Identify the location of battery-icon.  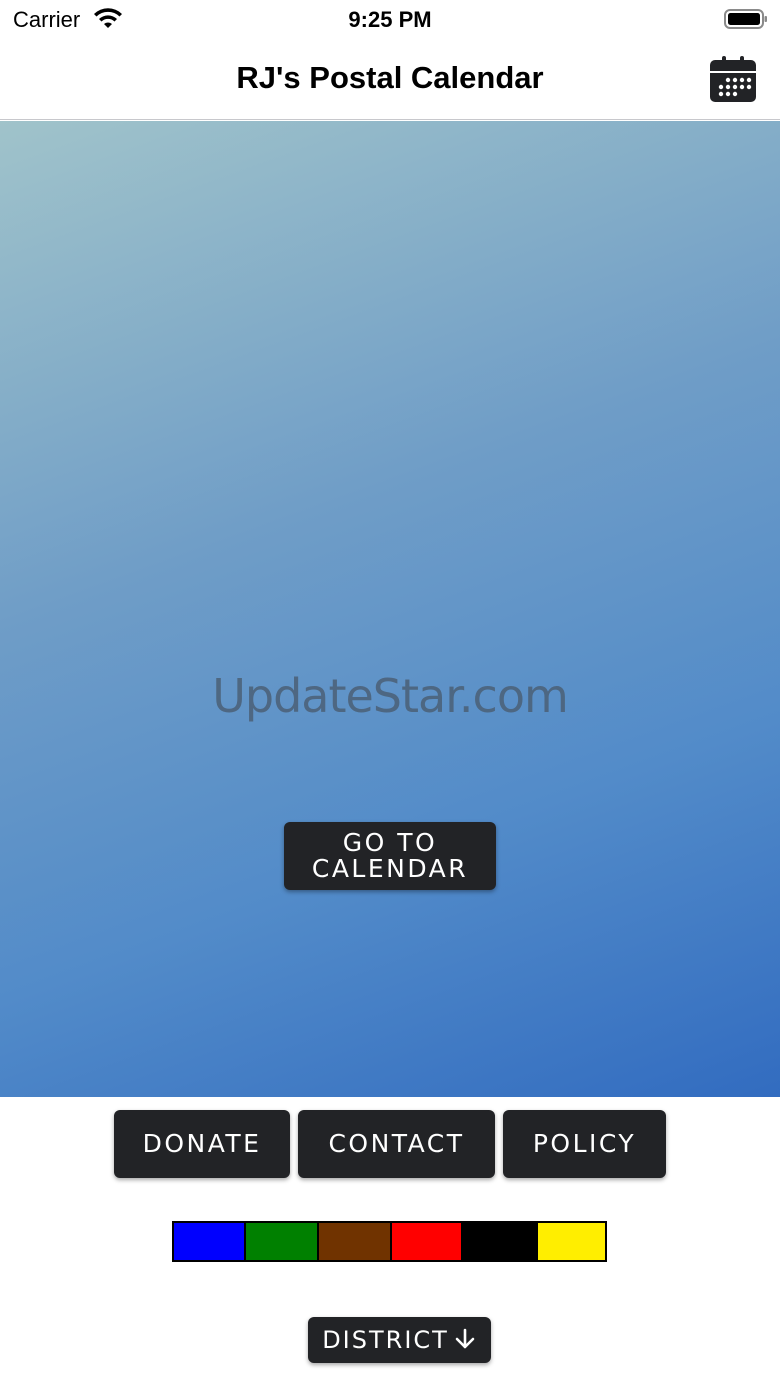
(745, 19).